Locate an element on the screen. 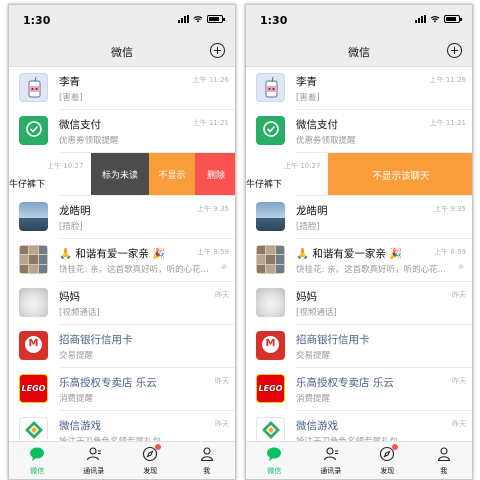 The image size is (480, 480). chat-name: 微信支付 is located at coordinates (80, 125).